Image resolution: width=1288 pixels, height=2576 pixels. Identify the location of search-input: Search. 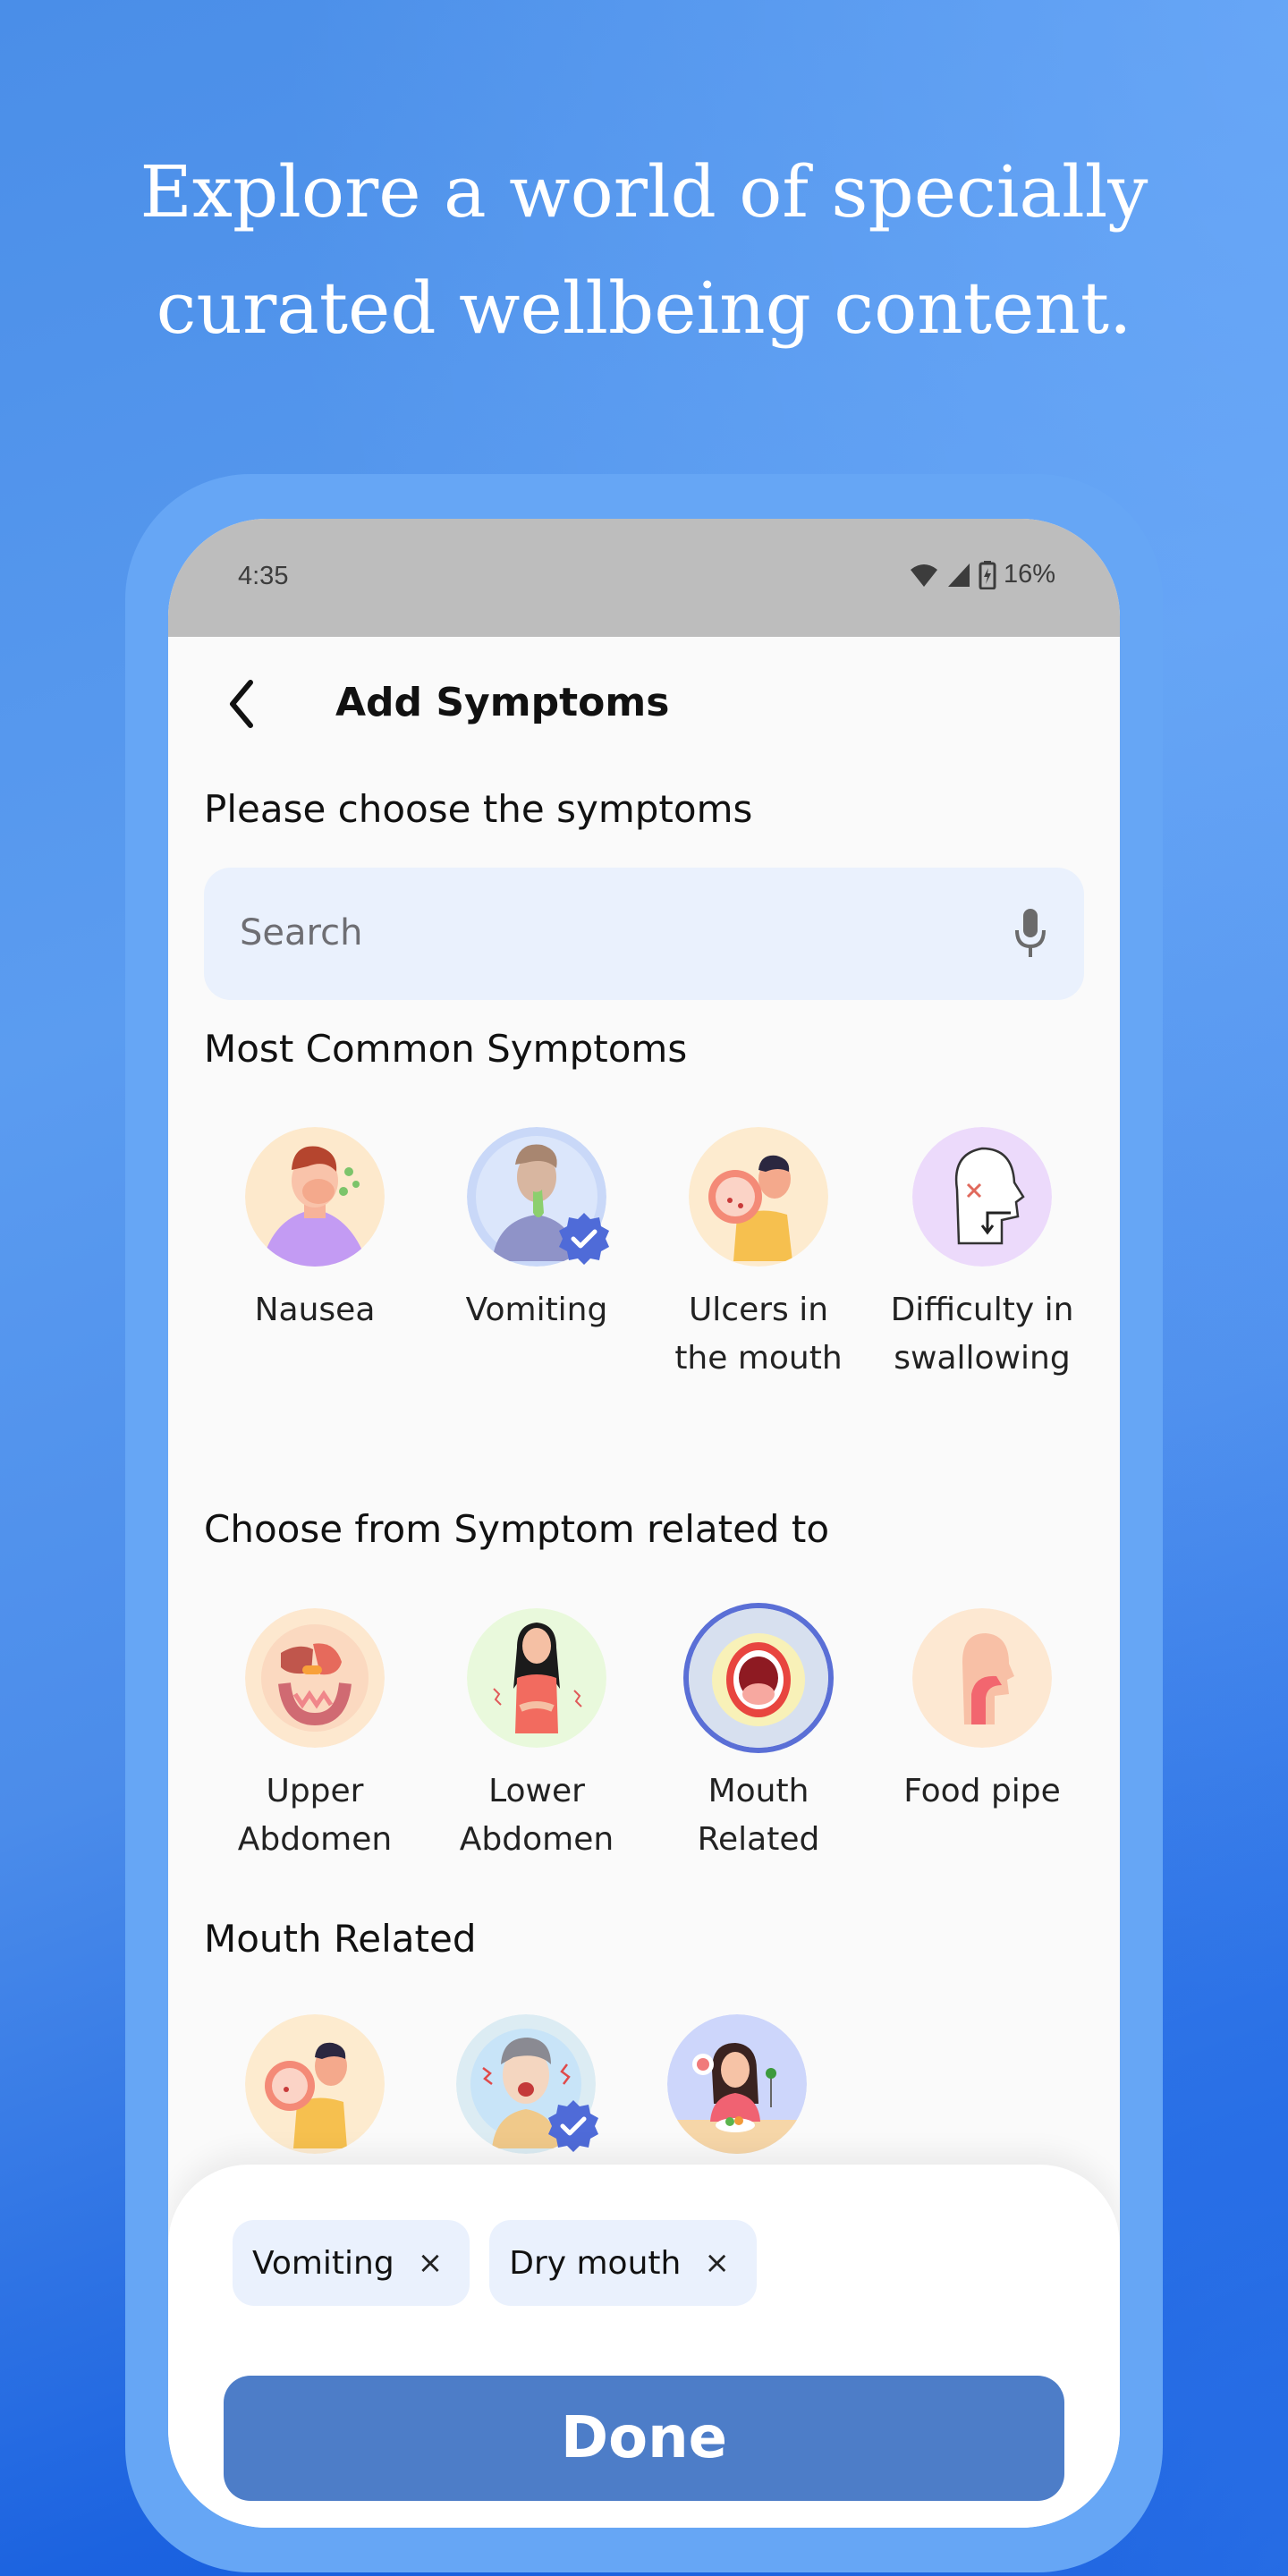
(644, 934).